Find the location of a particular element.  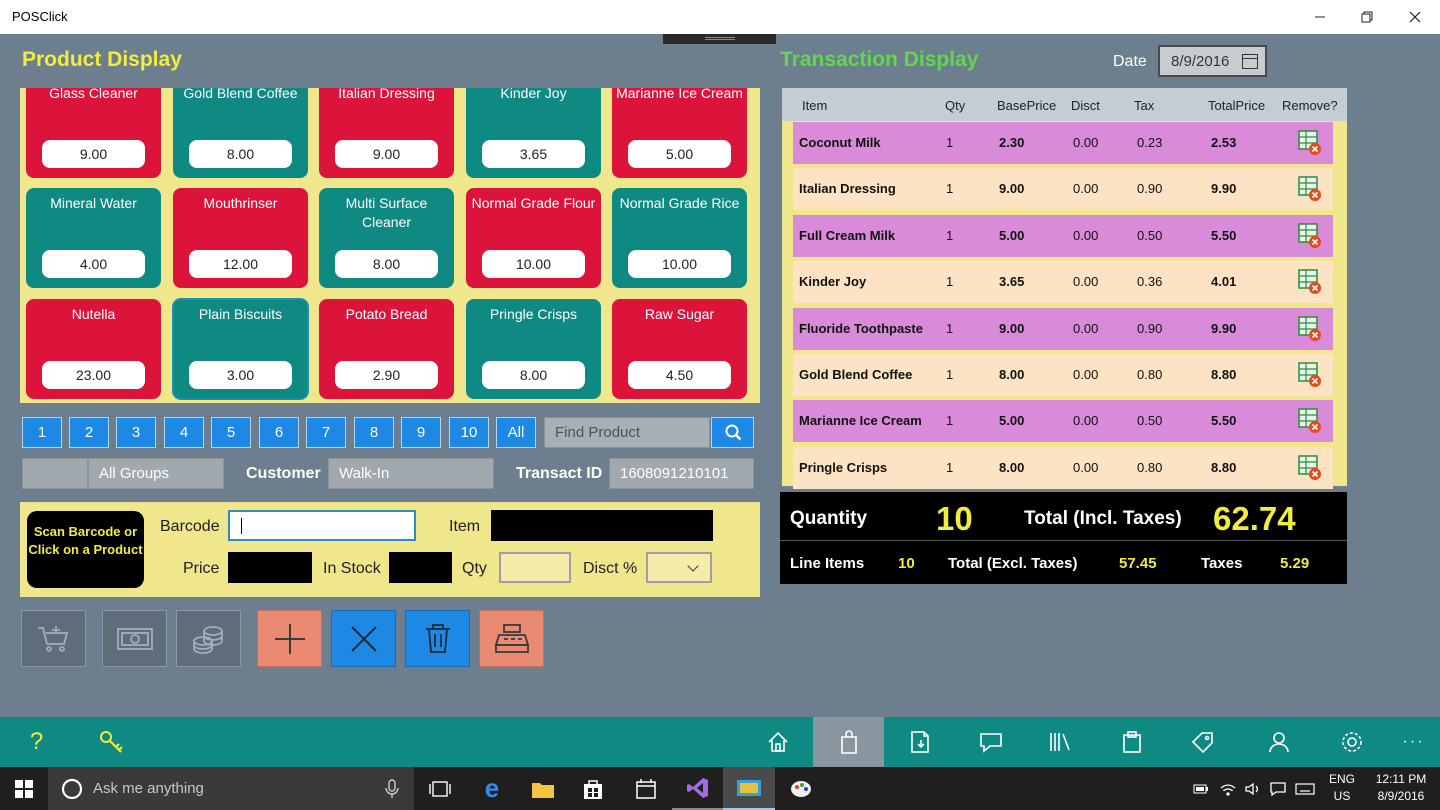

page-button: All is located at coordinates (516, 432).